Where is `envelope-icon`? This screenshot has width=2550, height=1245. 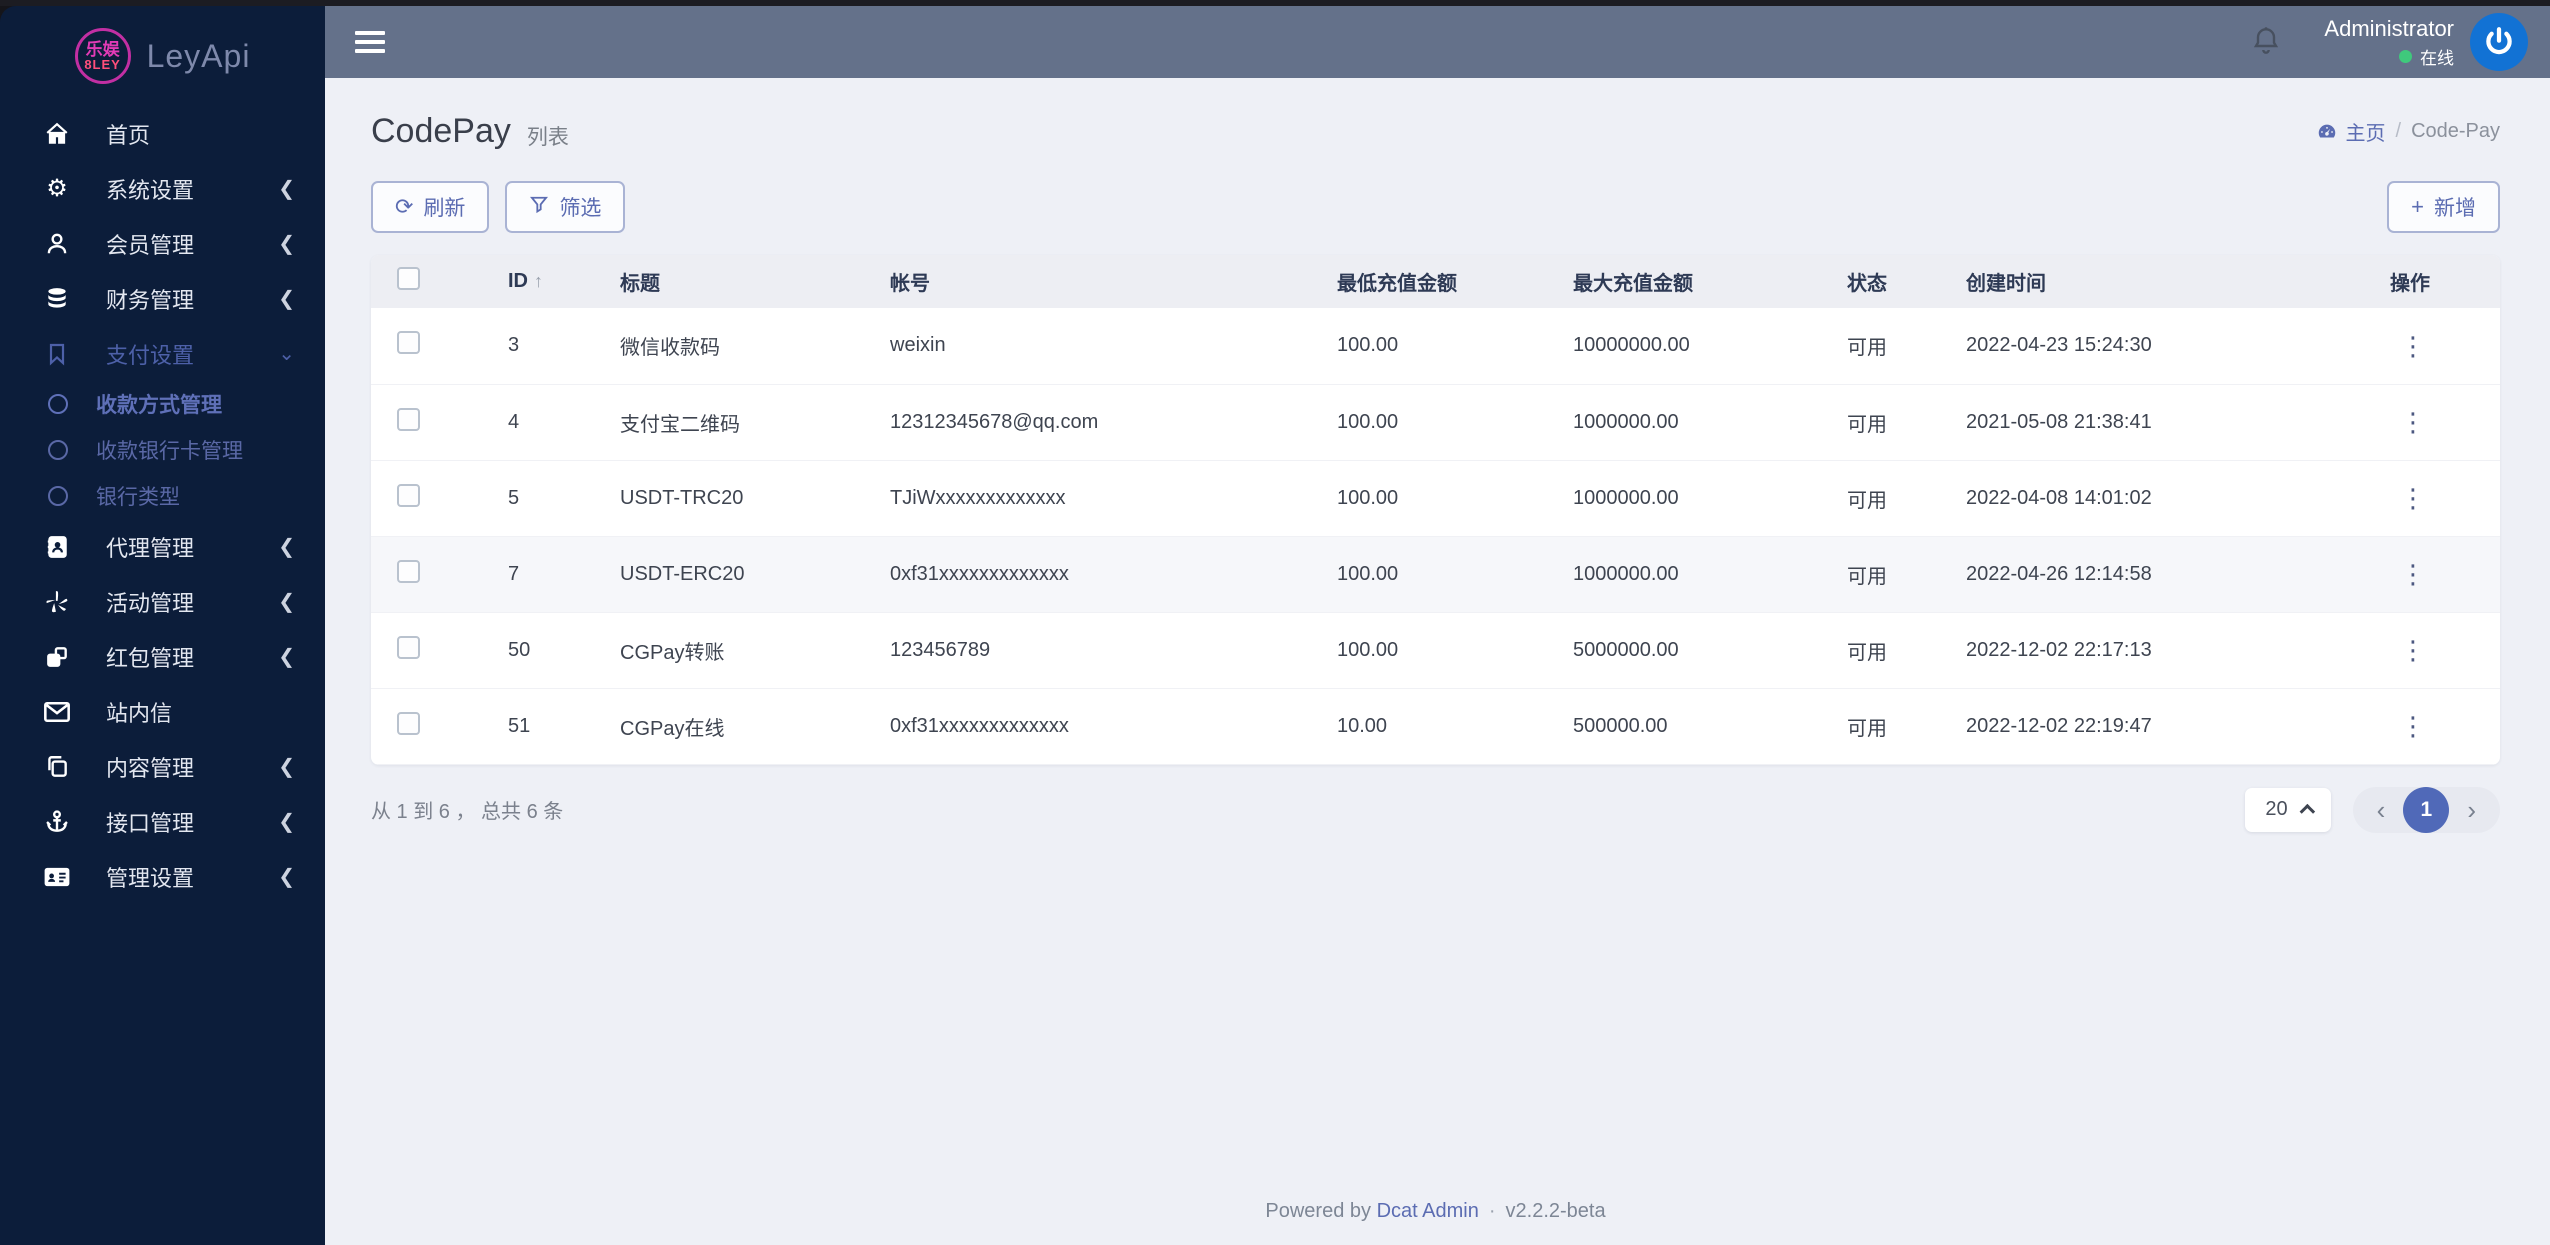 envelope-icon is located at coordinates (57, 712).